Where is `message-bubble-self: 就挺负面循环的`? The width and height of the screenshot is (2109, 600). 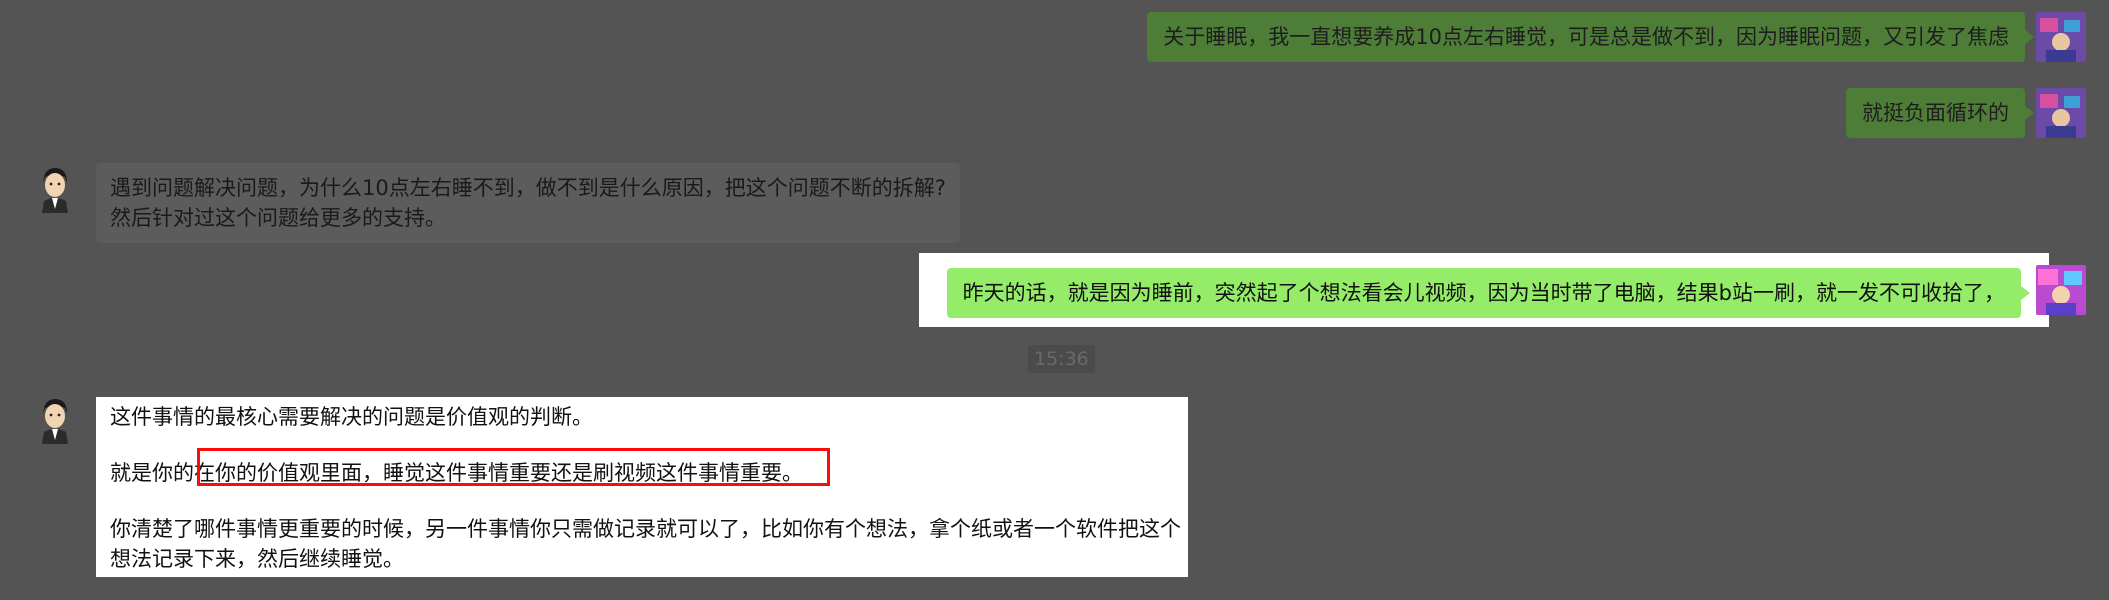 message-bubble-self: 就挺负面循环的 is located at coordinates (1940, 113).